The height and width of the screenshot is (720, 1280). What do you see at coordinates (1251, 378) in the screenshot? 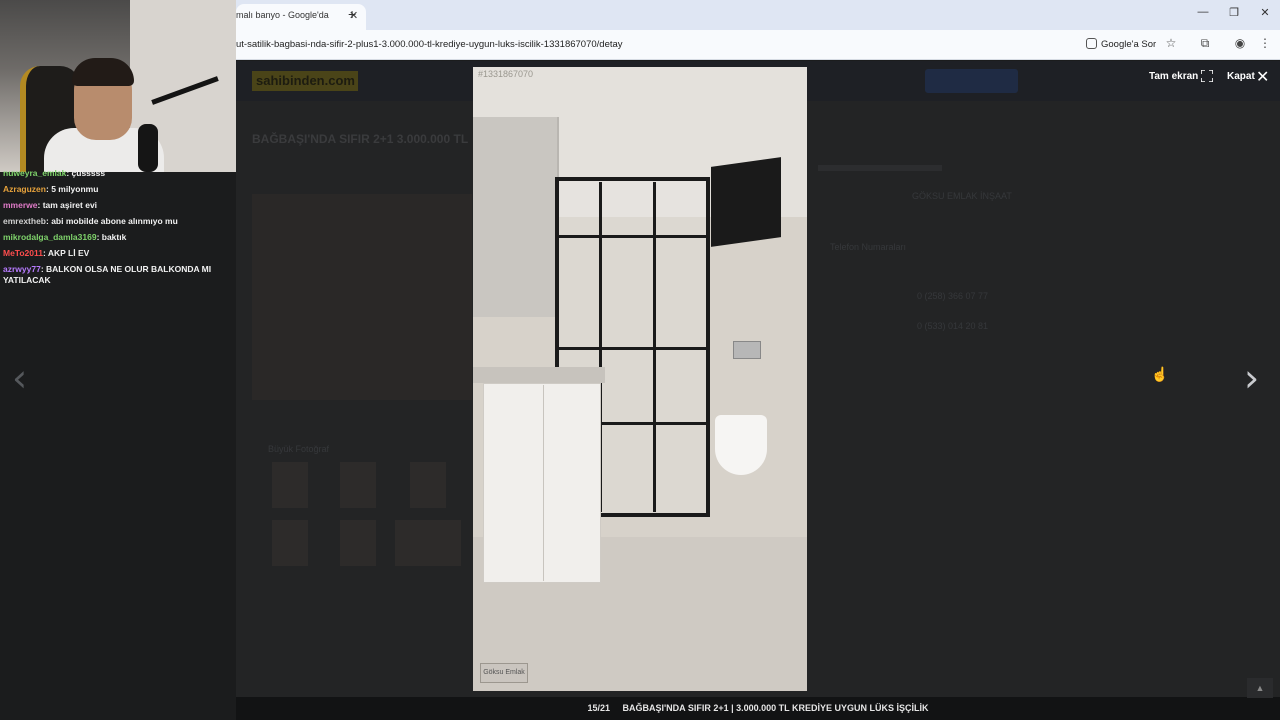
I see `next-arrow-icon: ›` at bounding box center [1251, 378].